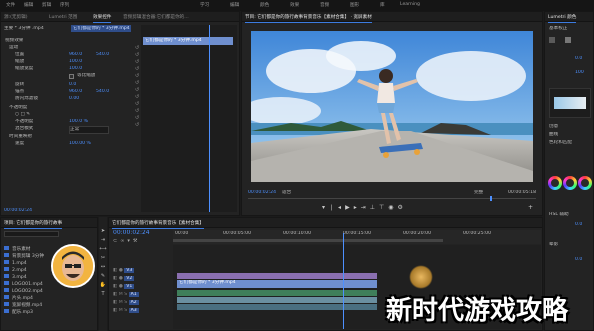 This screenshot has width=594, height=331. I want to click on workspace-tab-audio: 音频, so click(324, 5).